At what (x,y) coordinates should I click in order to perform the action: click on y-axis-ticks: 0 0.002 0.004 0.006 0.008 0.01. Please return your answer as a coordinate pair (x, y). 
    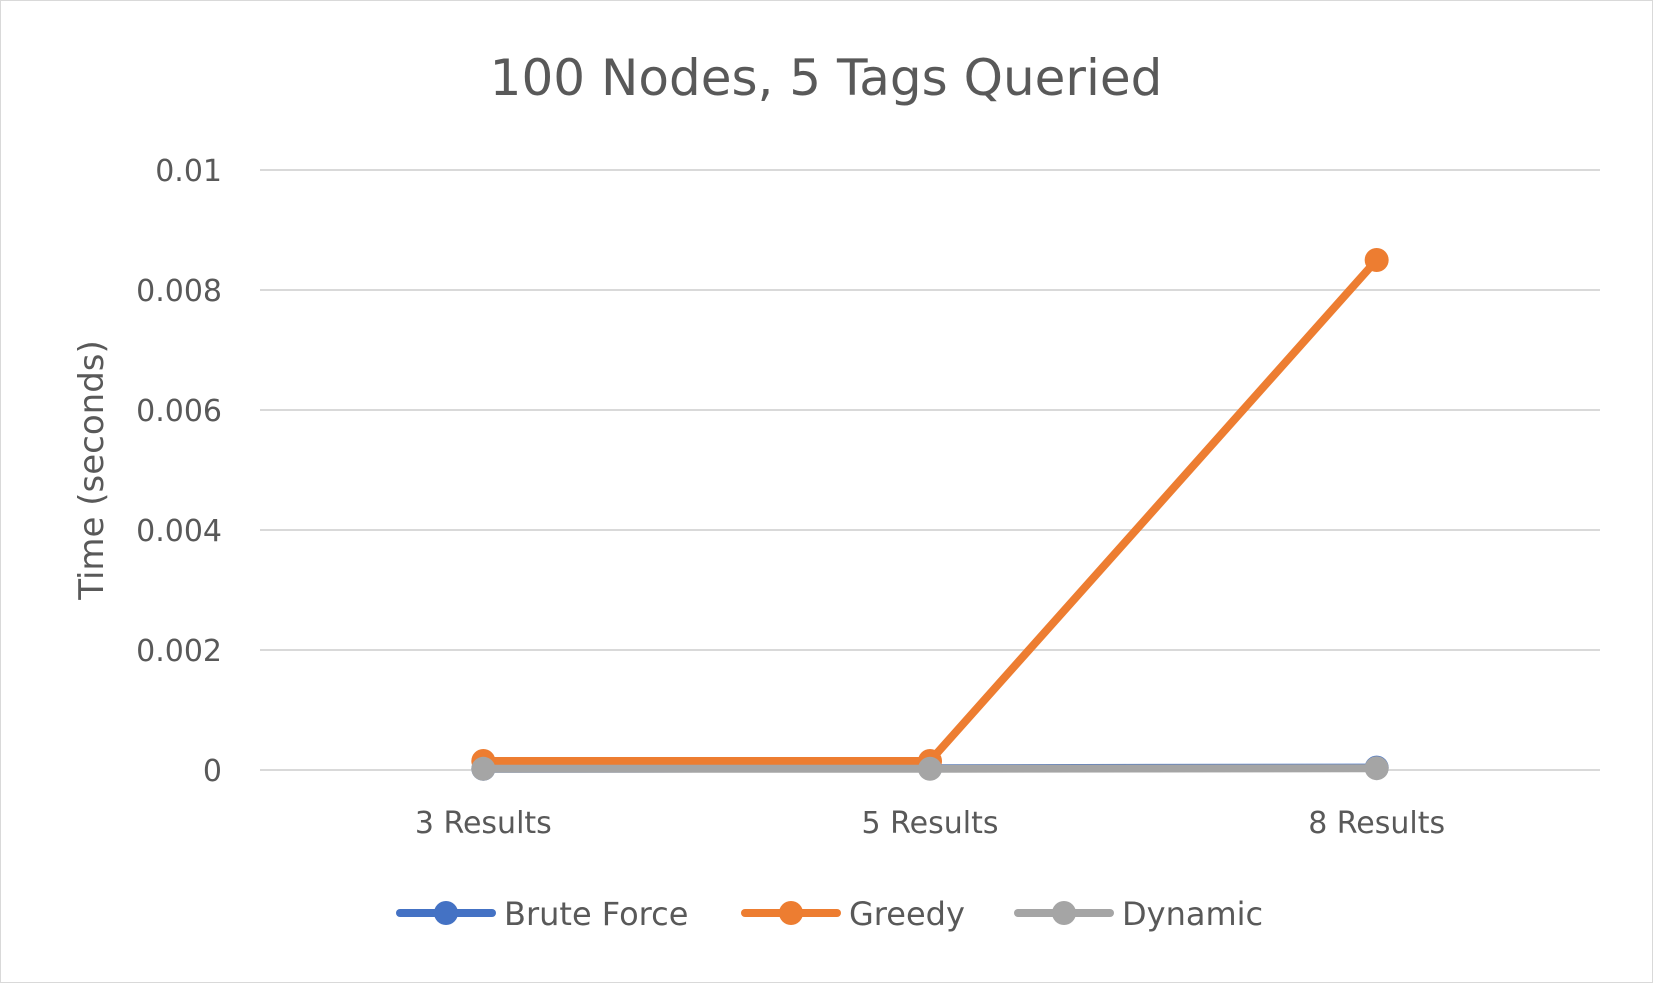
    Looking at the image, I should click on (179, 471).